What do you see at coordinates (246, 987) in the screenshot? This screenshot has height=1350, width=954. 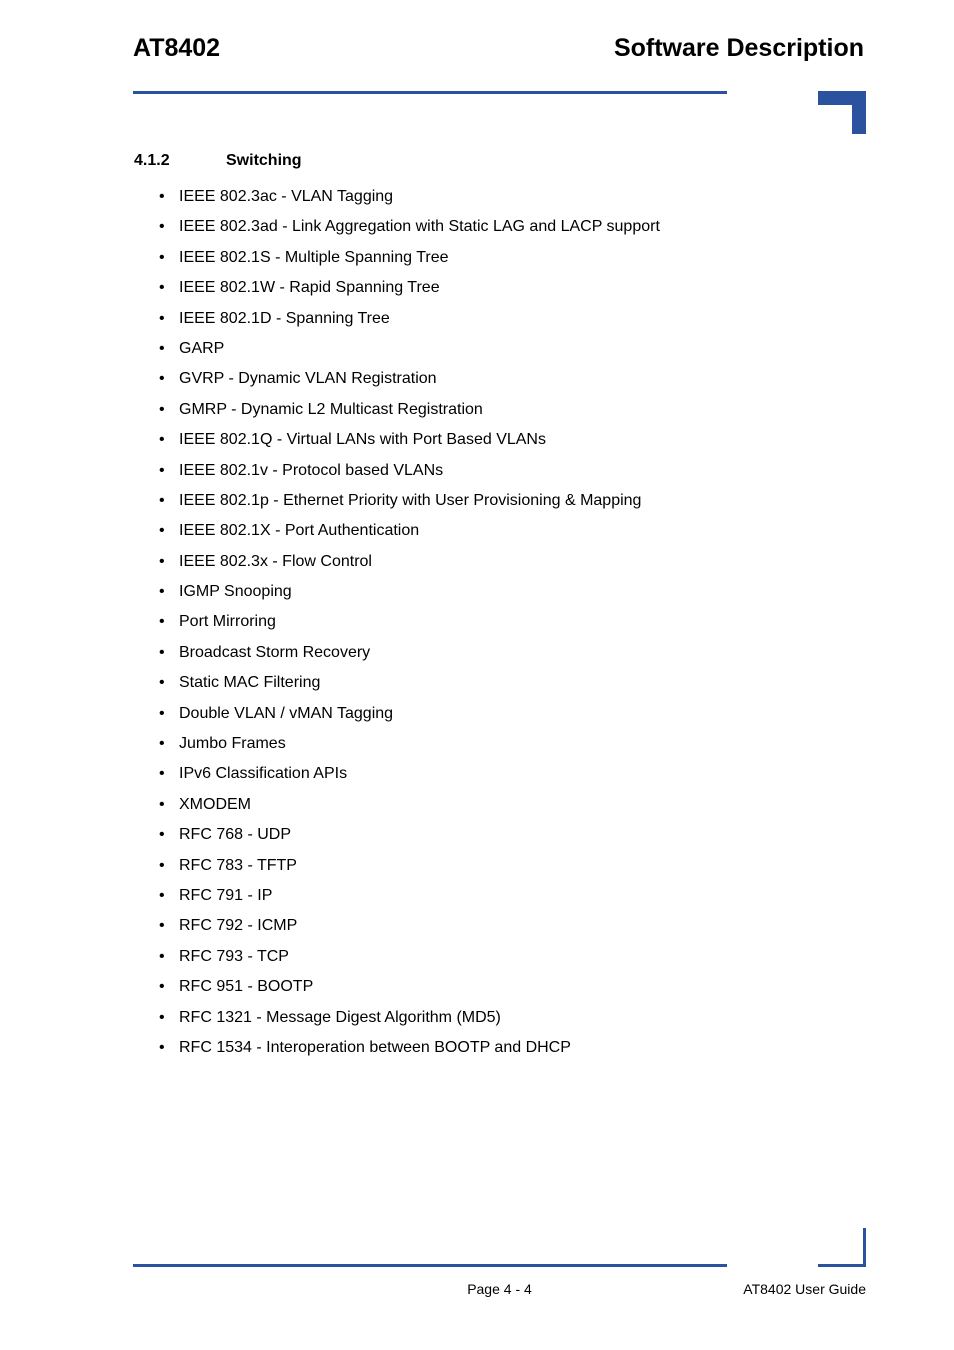 I see `list-item-label: RFC 951 - BOOTP` at bounding box center [246, 987].